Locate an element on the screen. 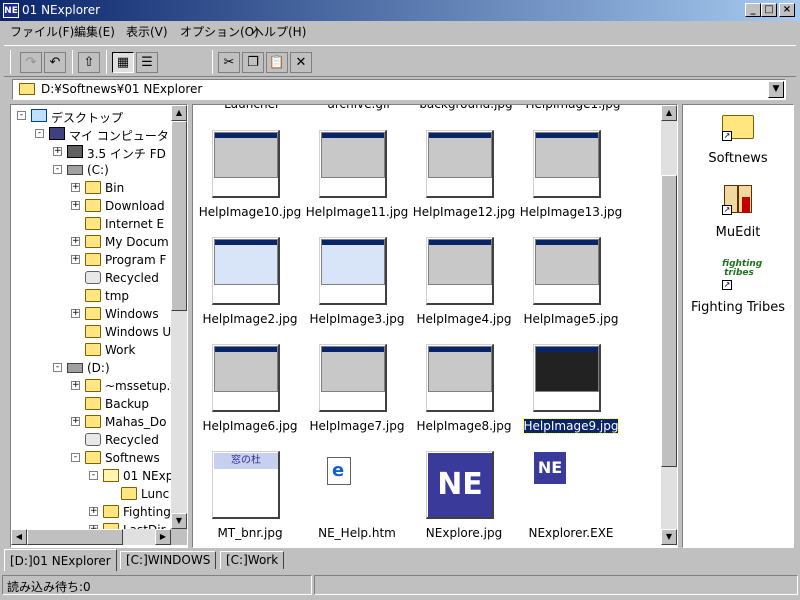  file-item: HelpImage2.jpg is located at coordinates (250, 290).